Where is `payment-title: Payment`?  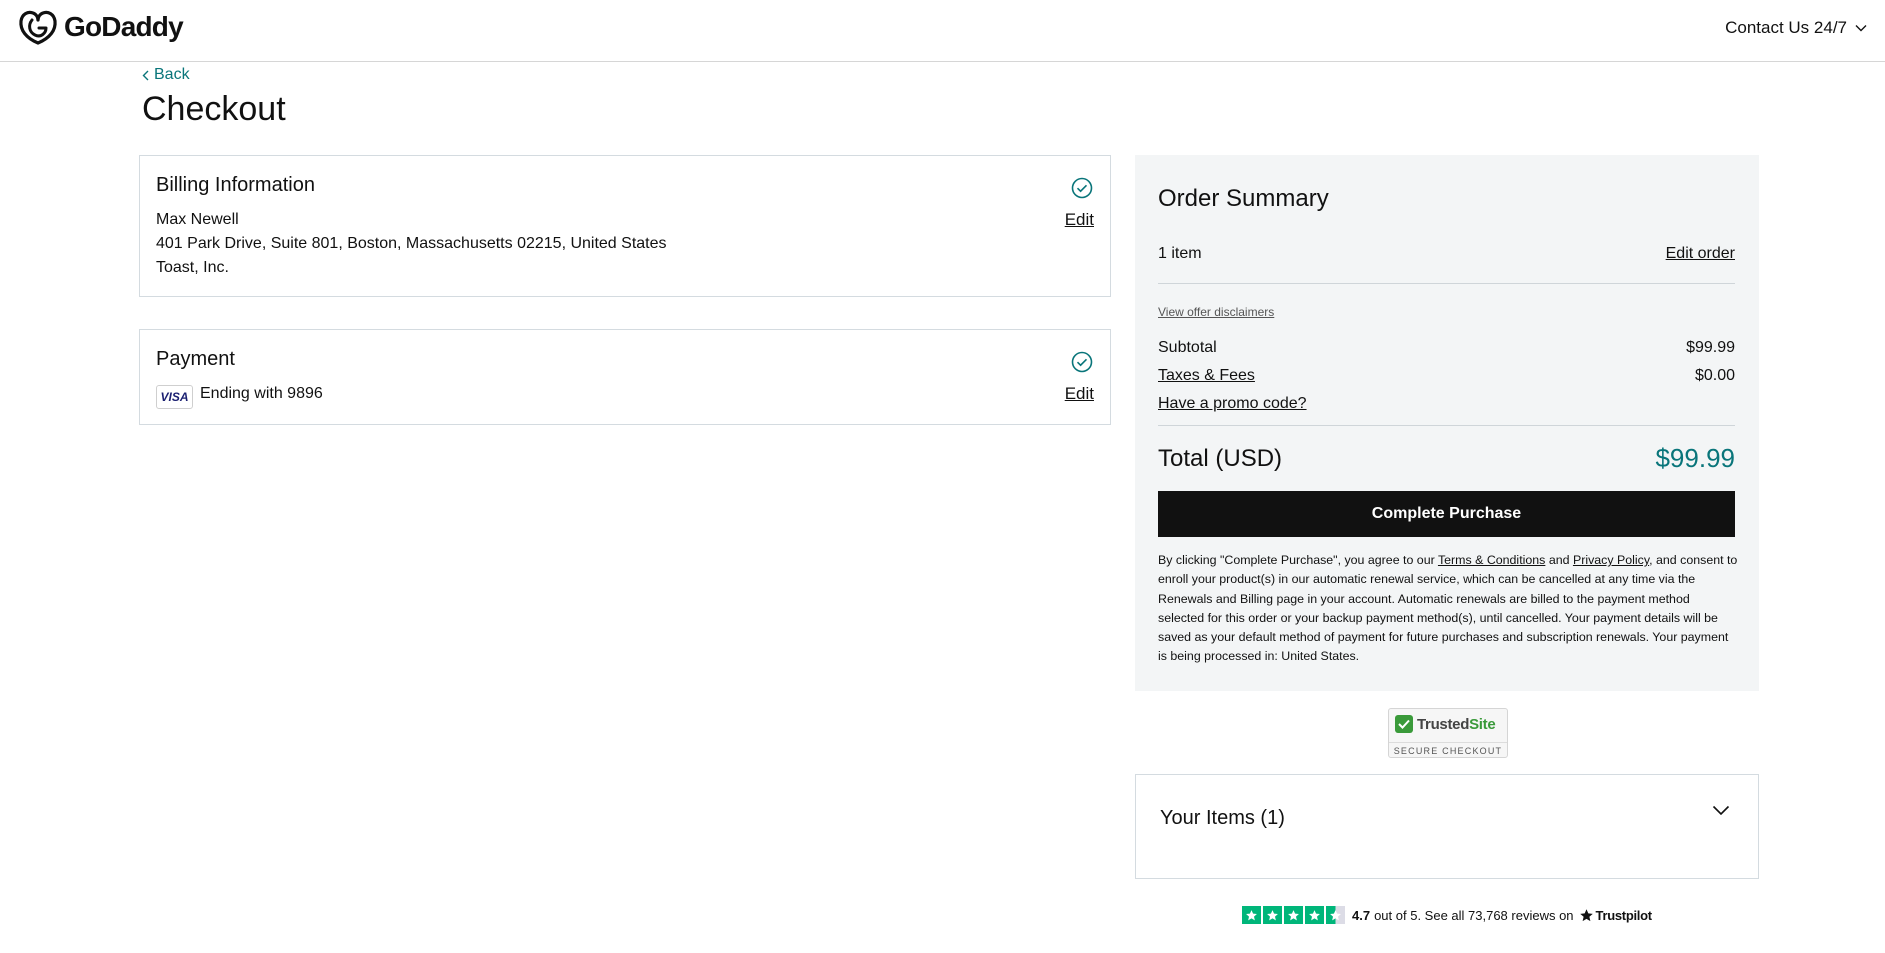
payment-title: Payment is located at coordinates (195, 359).